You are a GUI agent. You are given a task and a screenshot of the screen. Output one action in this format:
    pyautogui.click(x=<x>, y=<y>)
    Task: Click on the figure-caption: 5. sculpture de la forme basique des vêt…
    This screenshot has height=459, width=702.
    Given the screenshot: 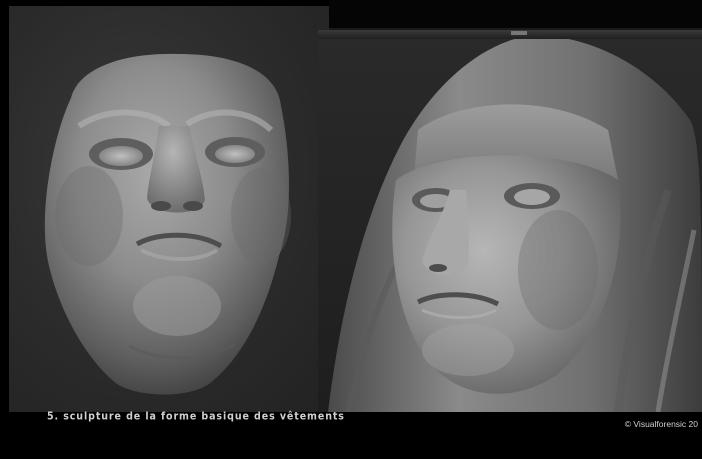 What is the action you would take?
    pyautogui.click(x=196, y=416)
    